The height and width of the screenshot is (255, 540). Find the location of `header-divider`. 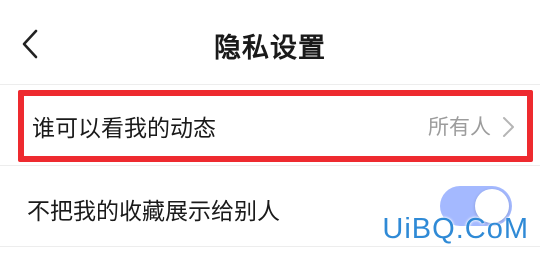

header-divider is located at coordinates (270, 84).